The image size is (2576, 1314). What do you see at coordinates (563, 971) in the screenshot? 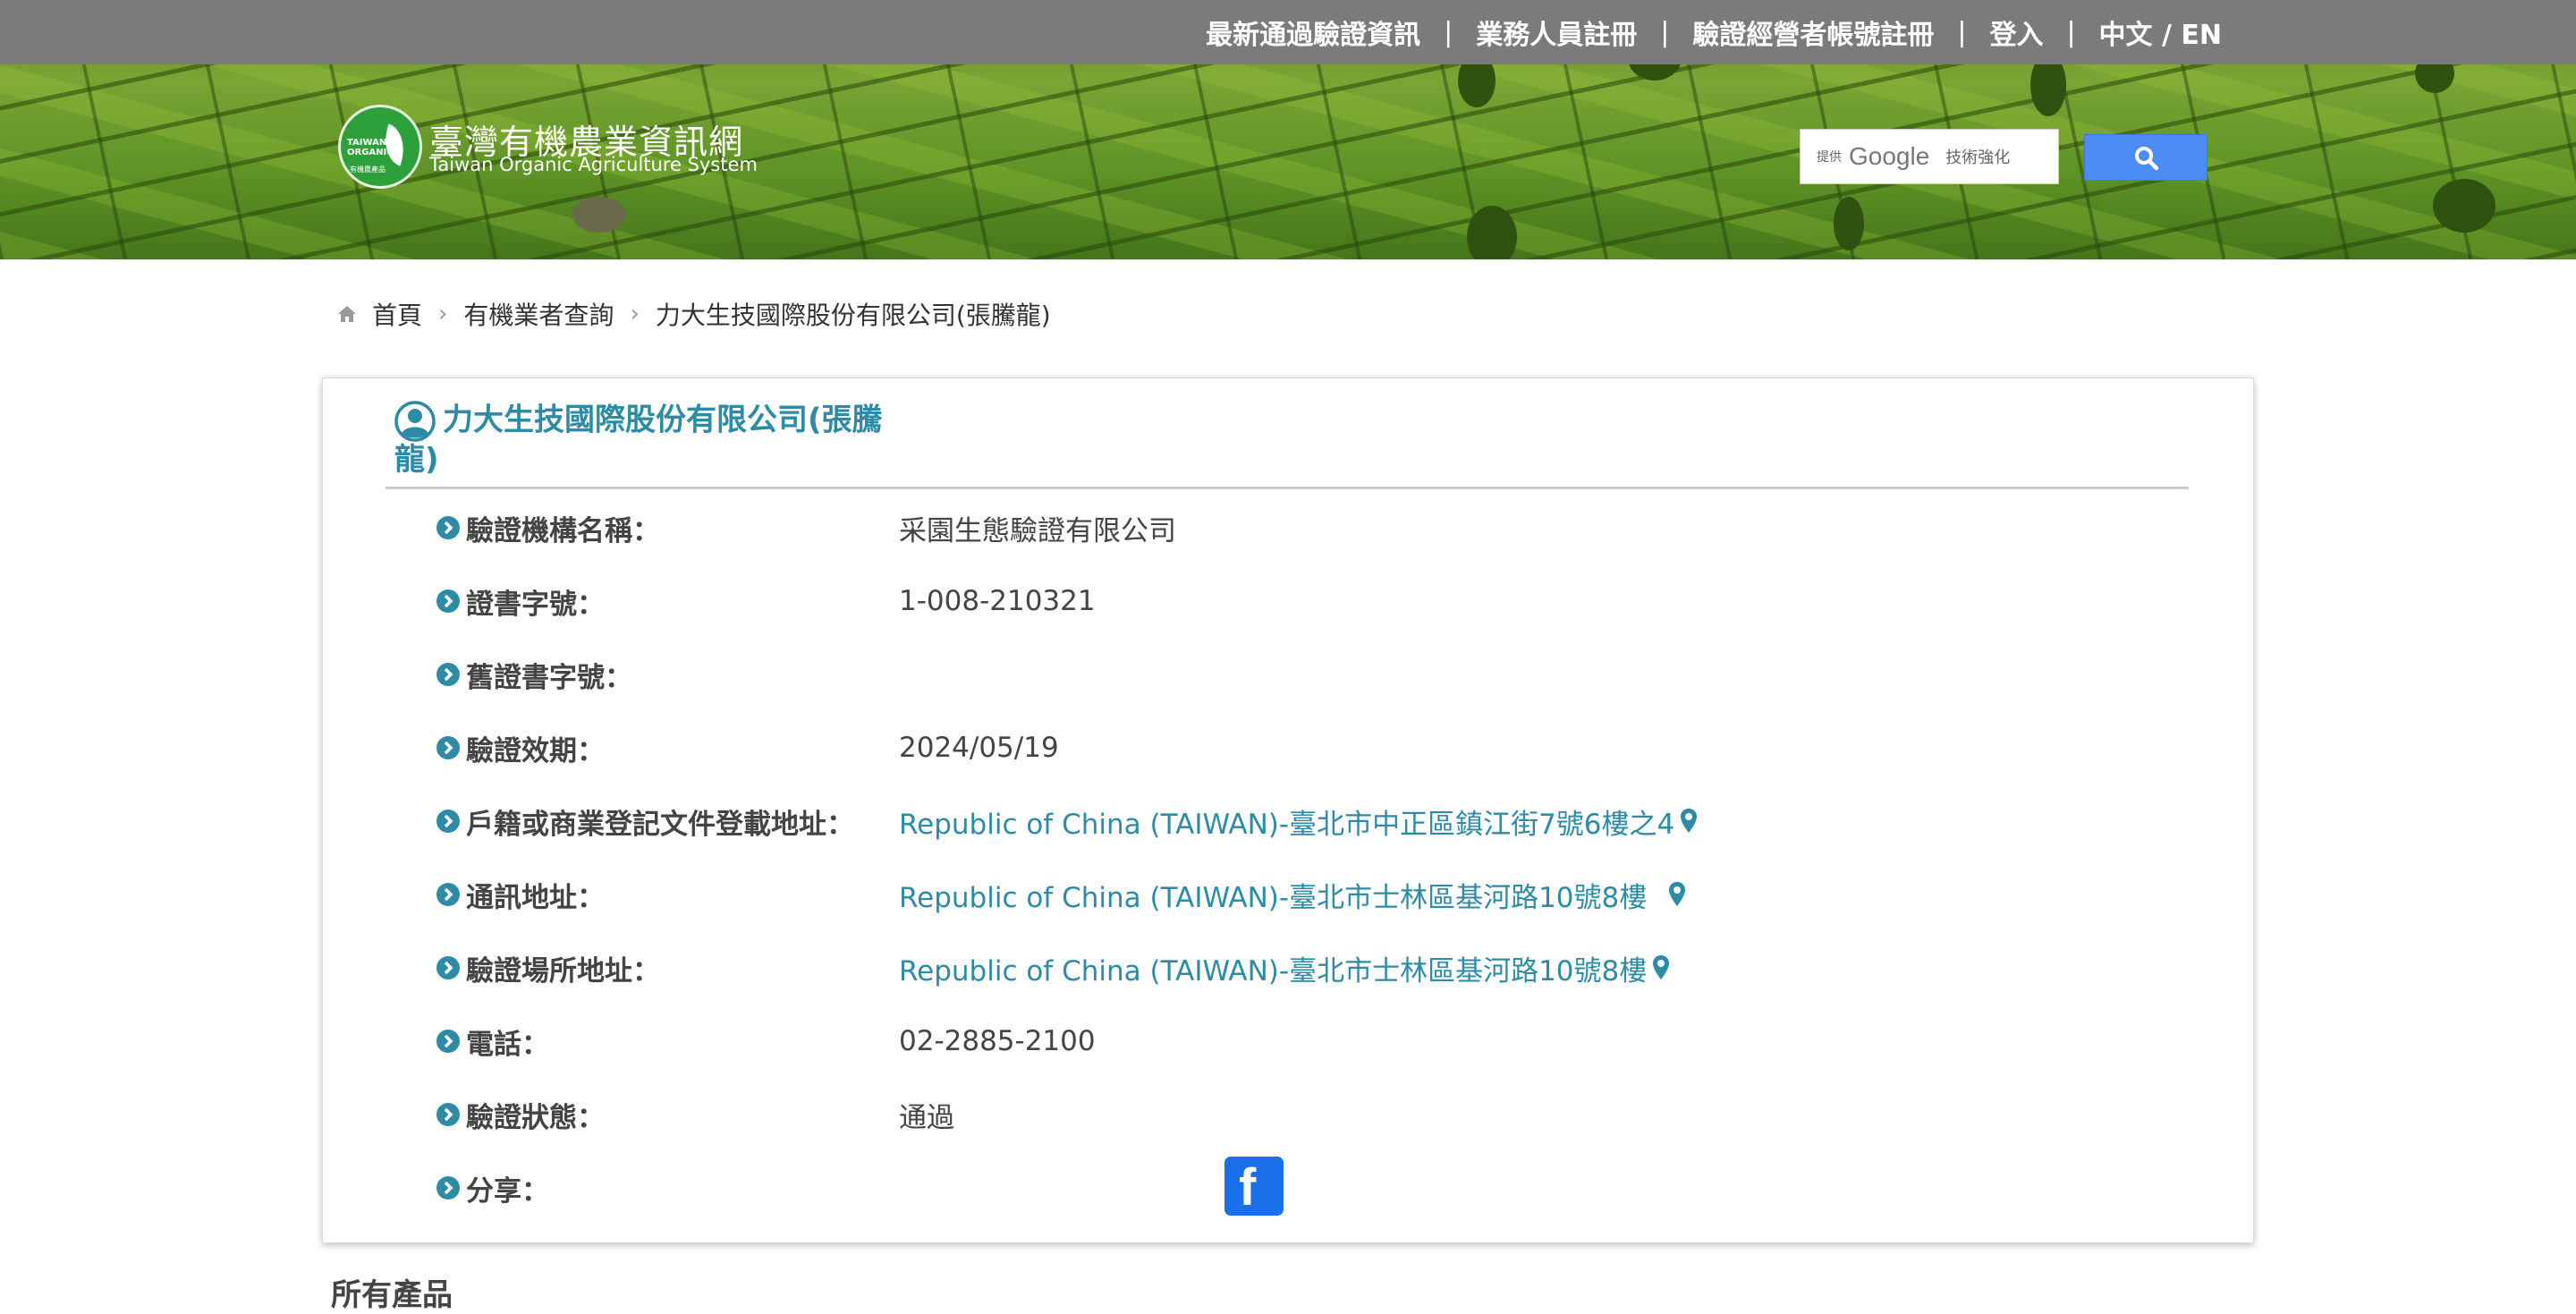
I see `row-label-text: 驗證場所地址：` at bounding box center [563, 971].